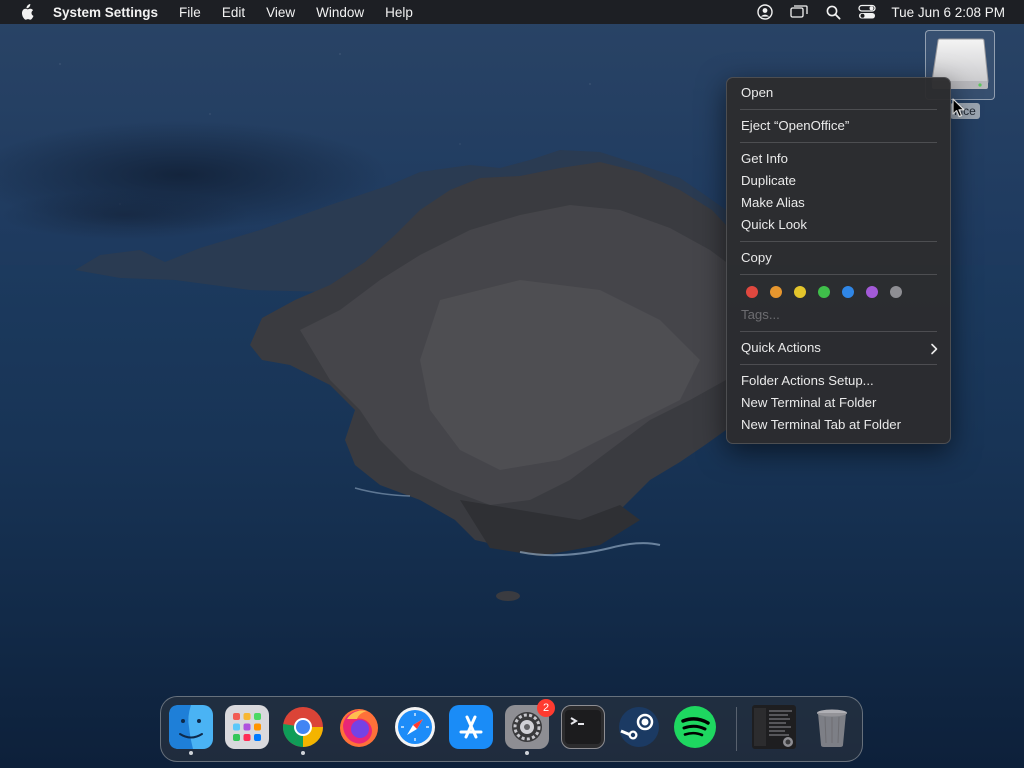  Describe the element at coordinates (530, 727) in the screenshot. I see `system-settings-dock-icon: 2` at that location.